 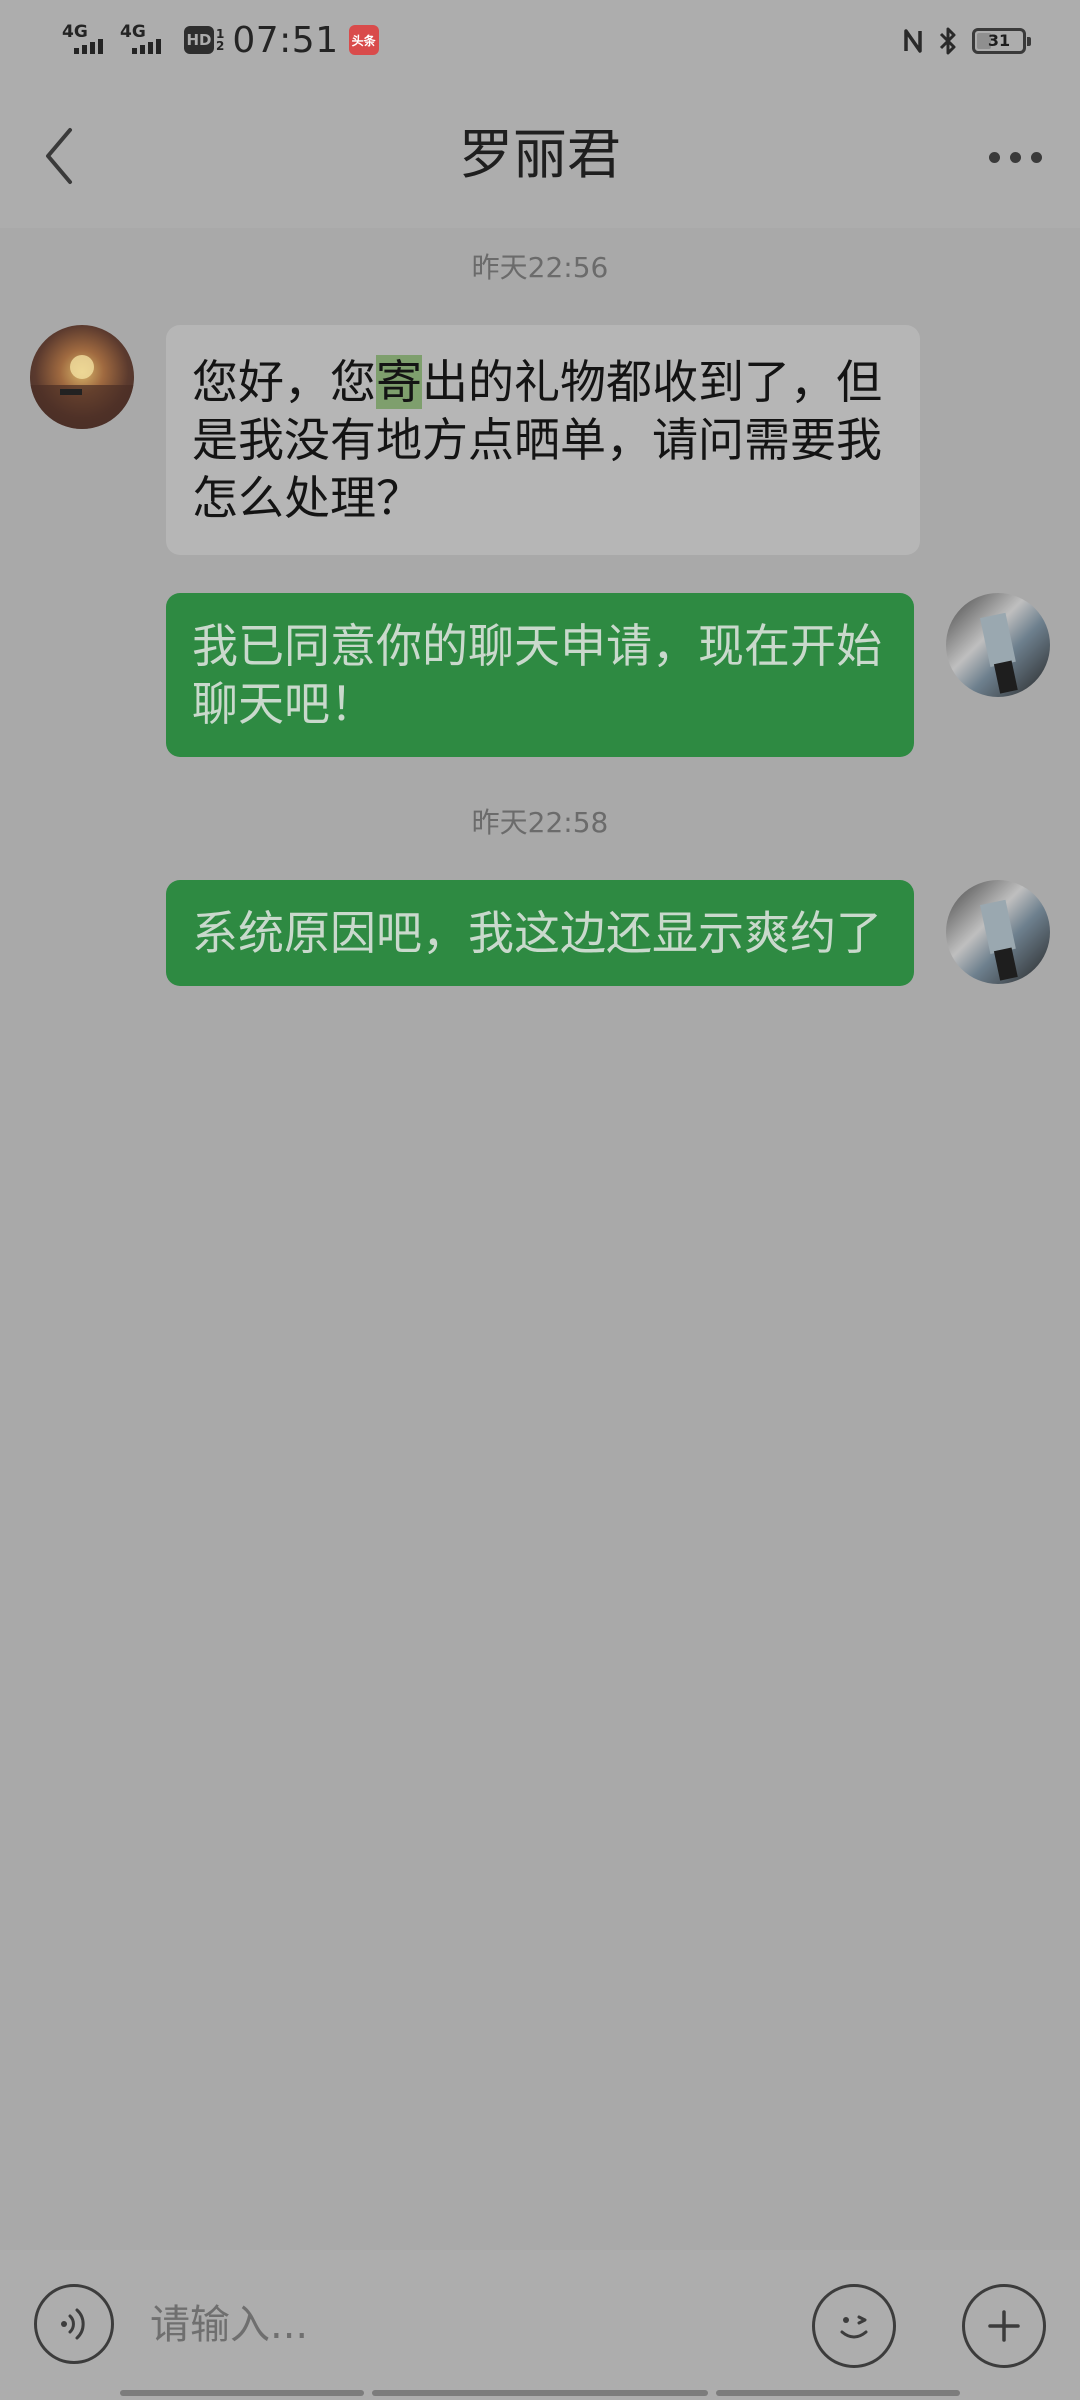 I want to click on battery-level: 31, so click(x=999, y=40).